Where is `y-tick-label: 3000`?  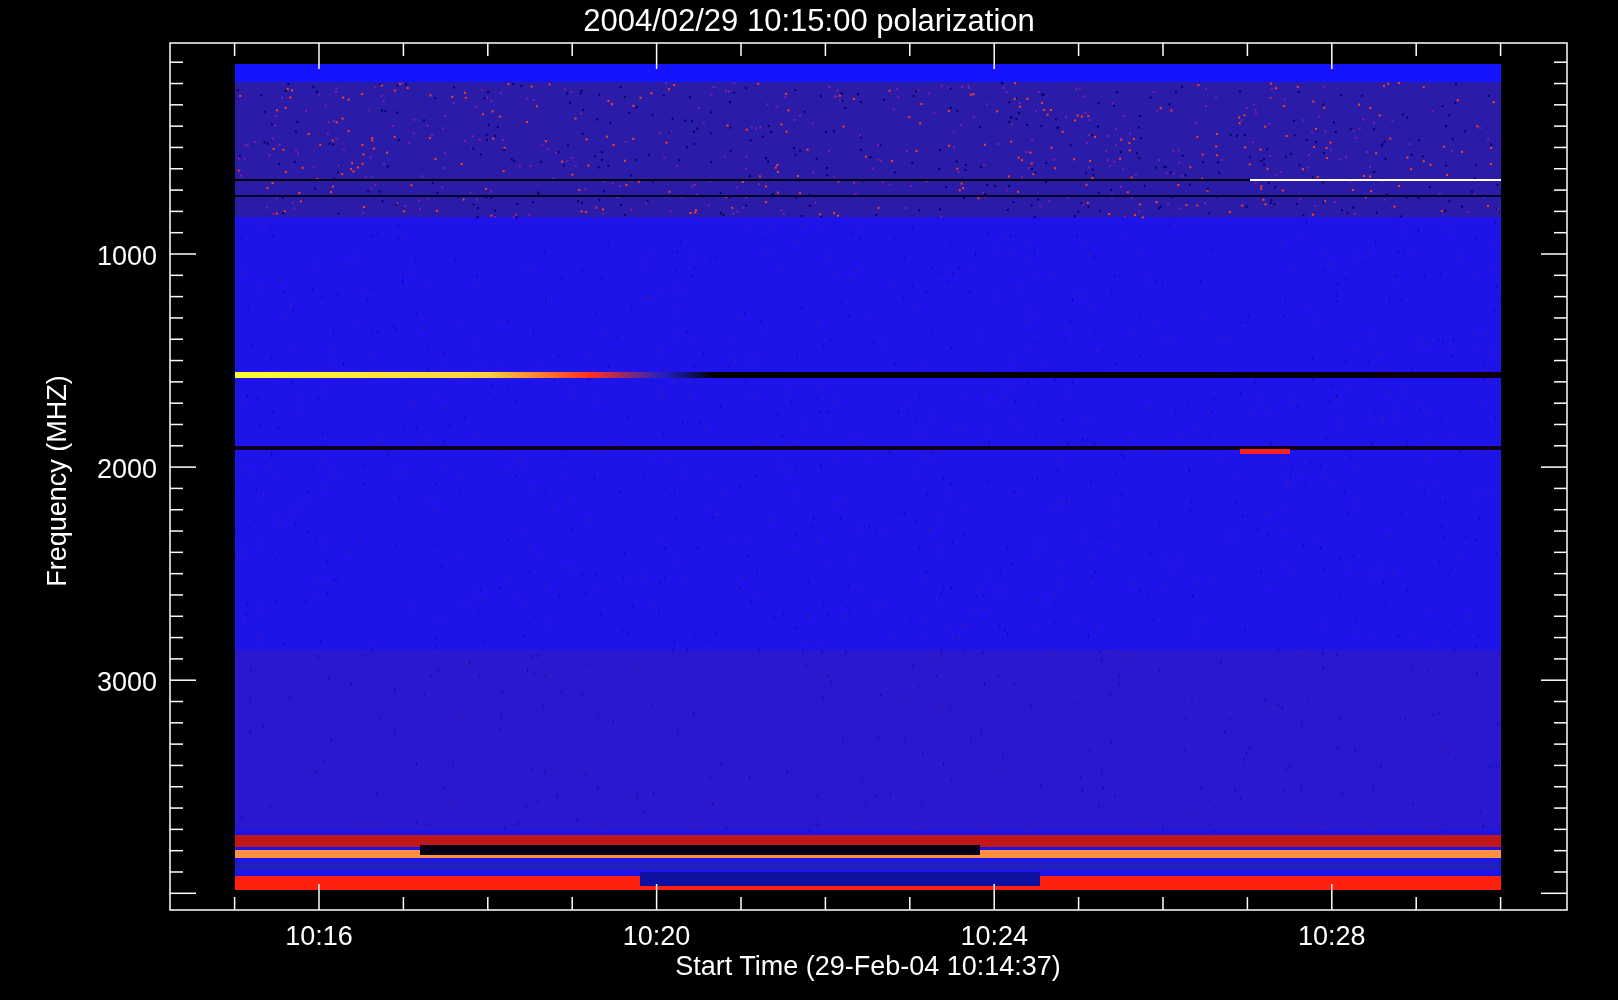
y-tick-label: 3000 is located at coordinates (126, 682).